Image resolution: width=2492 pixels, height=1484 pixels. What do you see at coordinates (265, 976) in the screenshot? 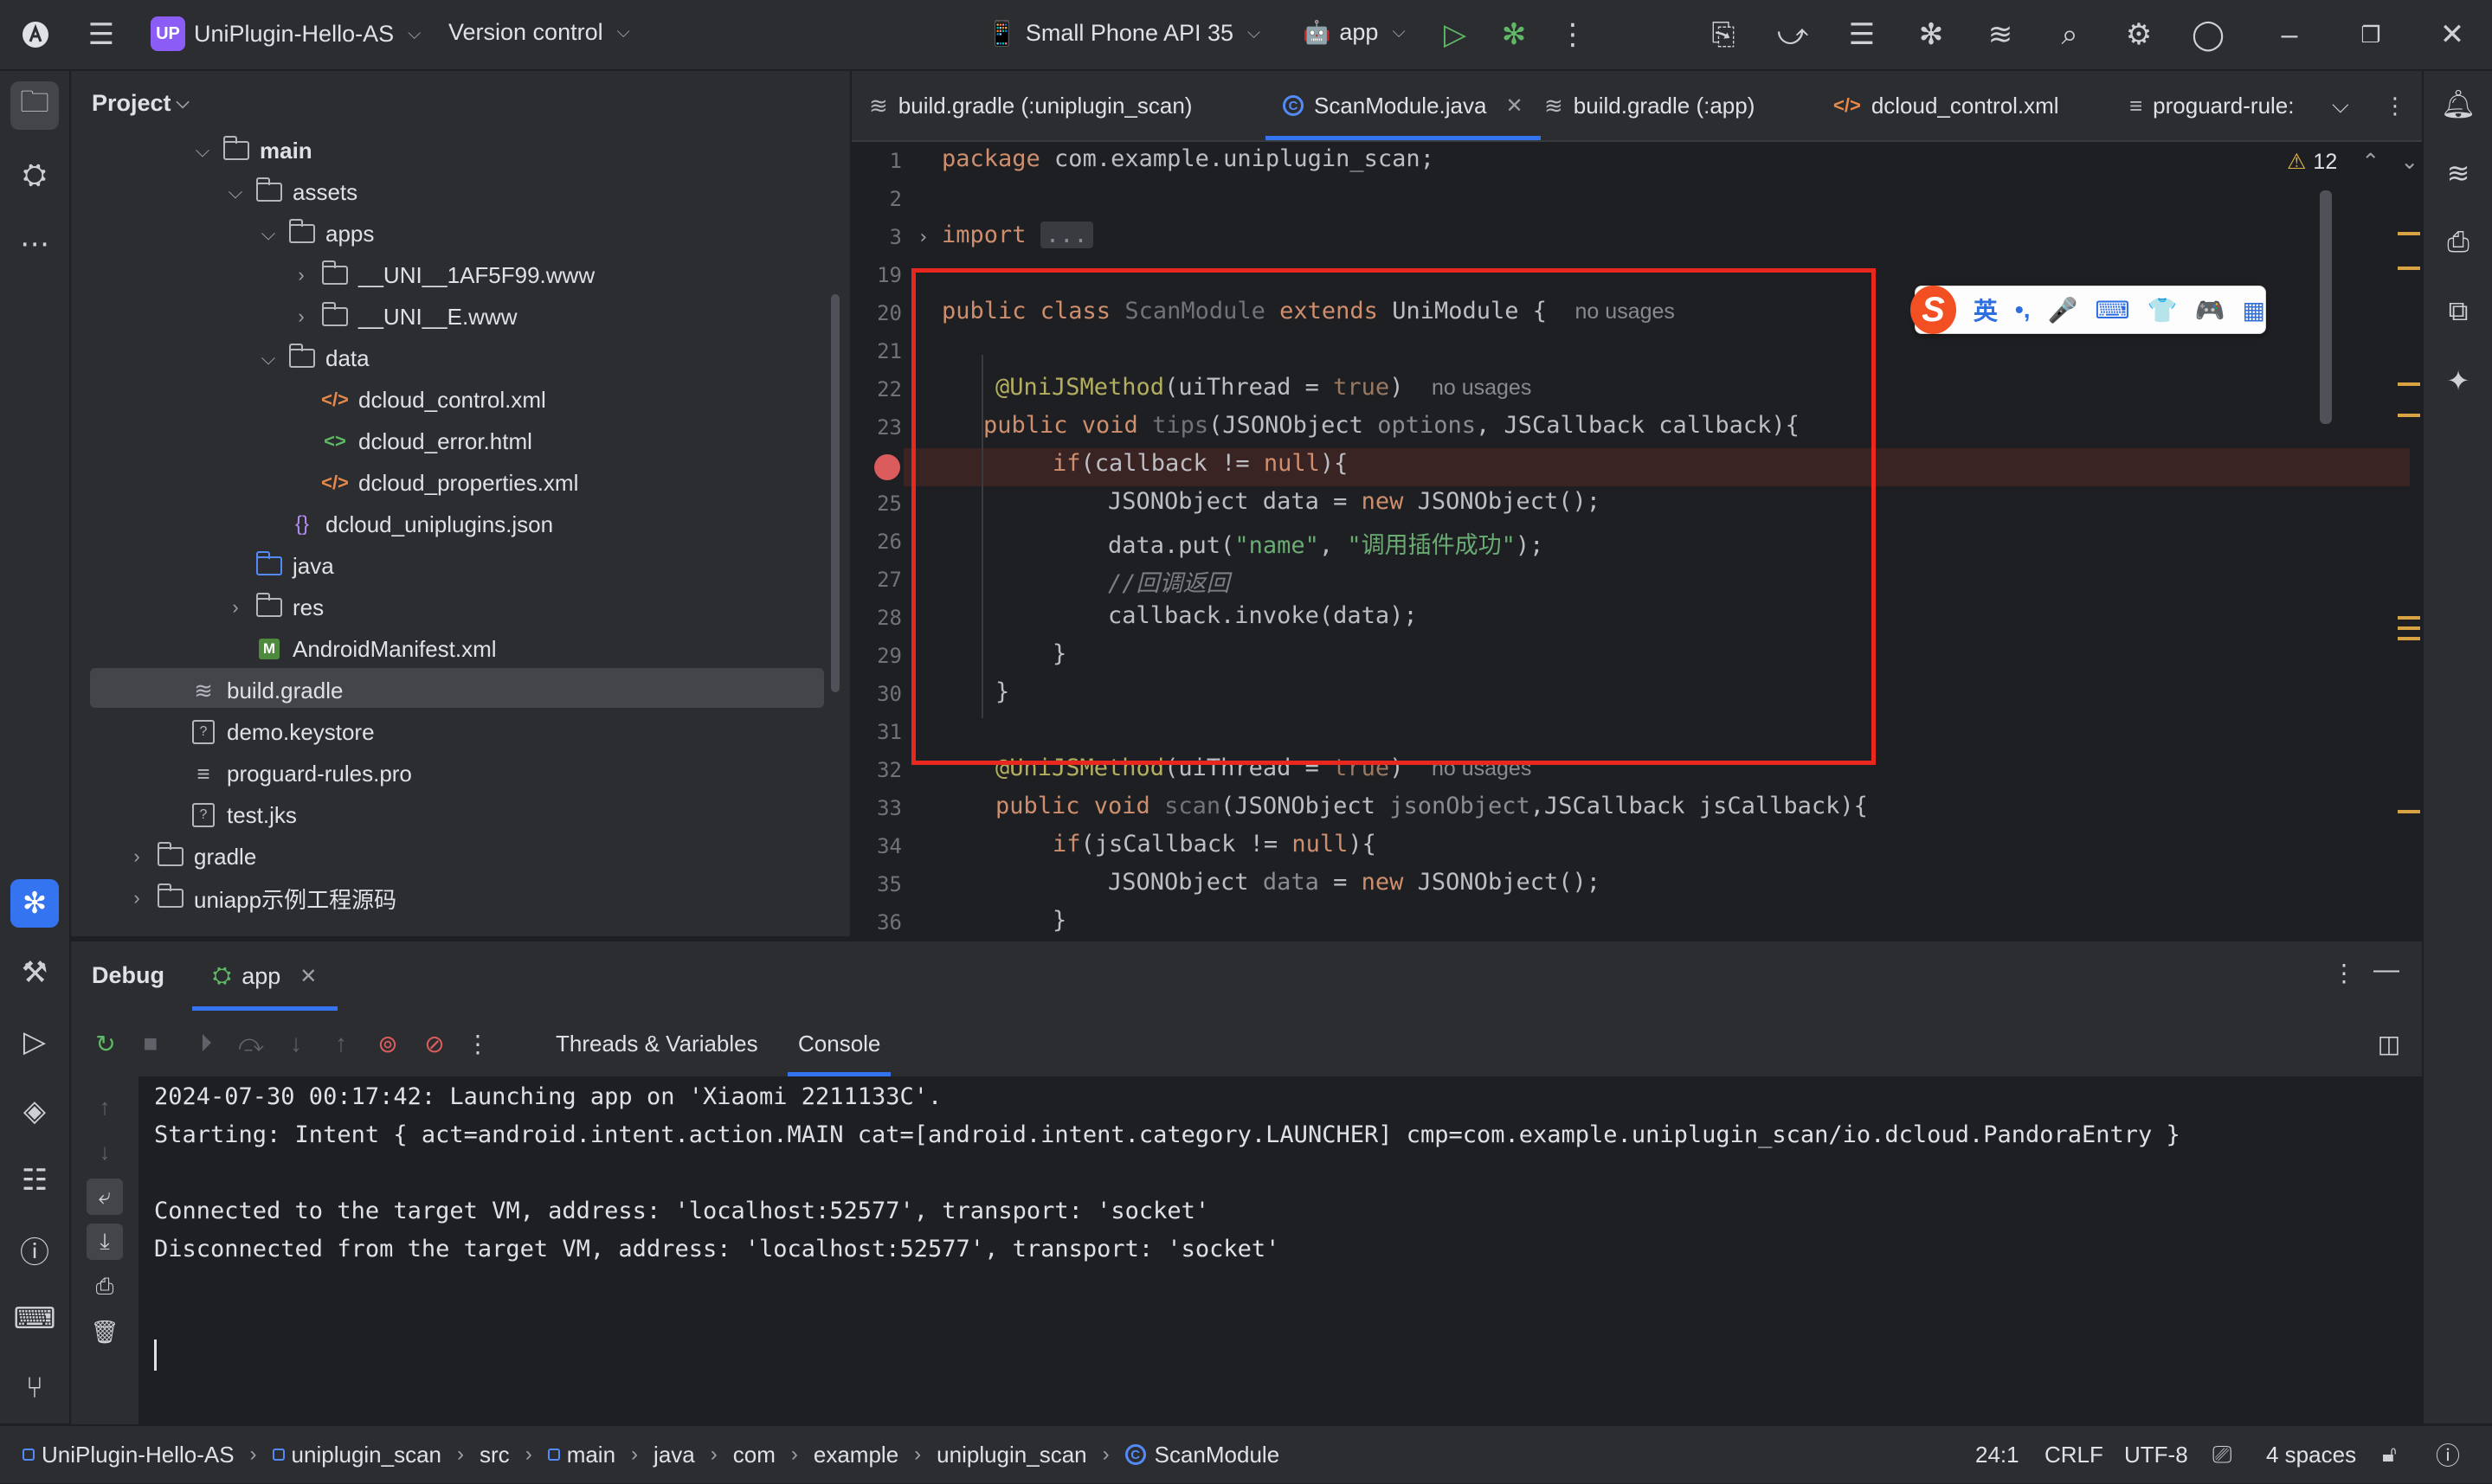
I see `debug-session-tab: ⛭ app ✕` at bounding box center [265, 976].